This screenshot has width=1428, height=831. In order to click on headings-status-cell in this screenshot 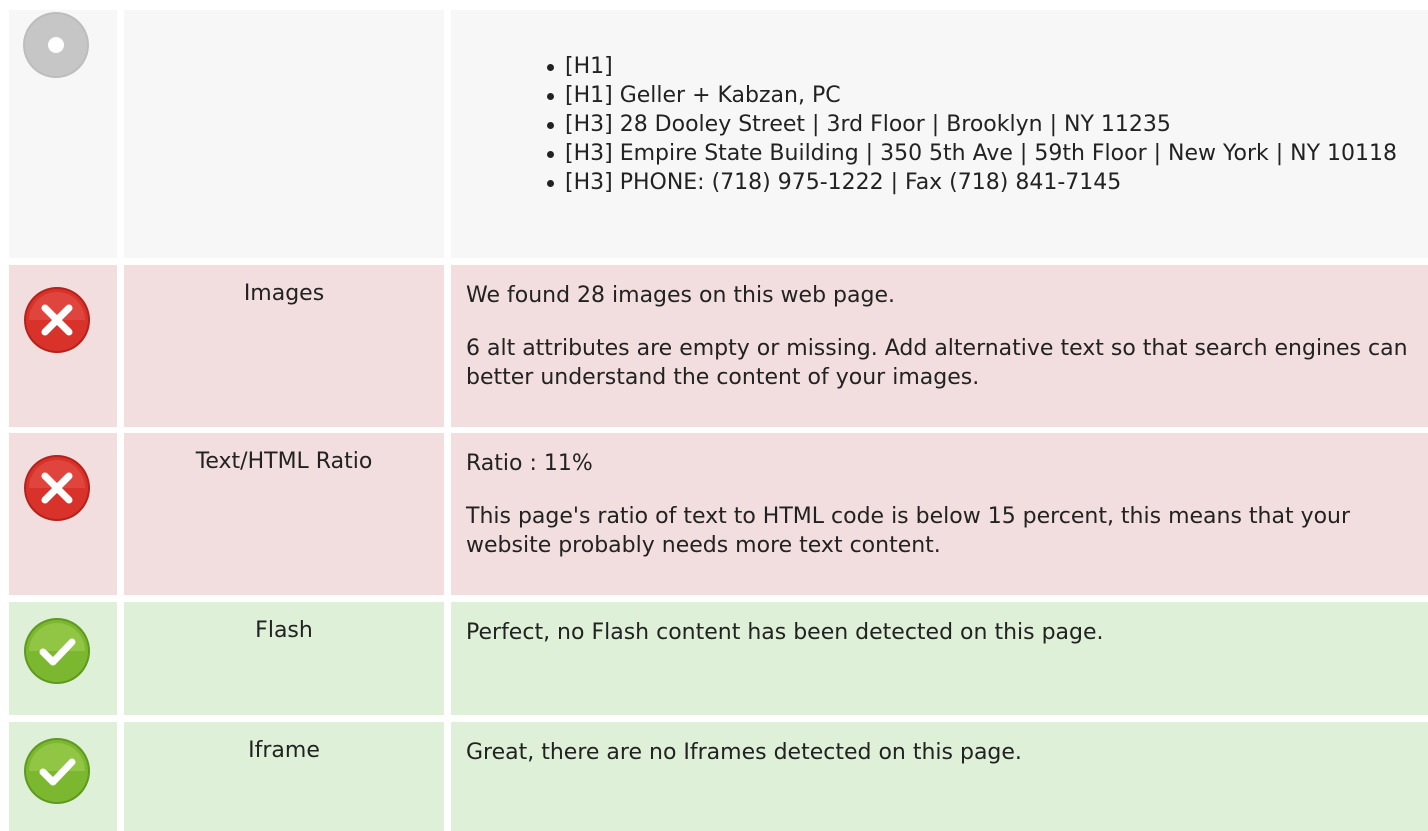, I will do `click(63, 134)`.